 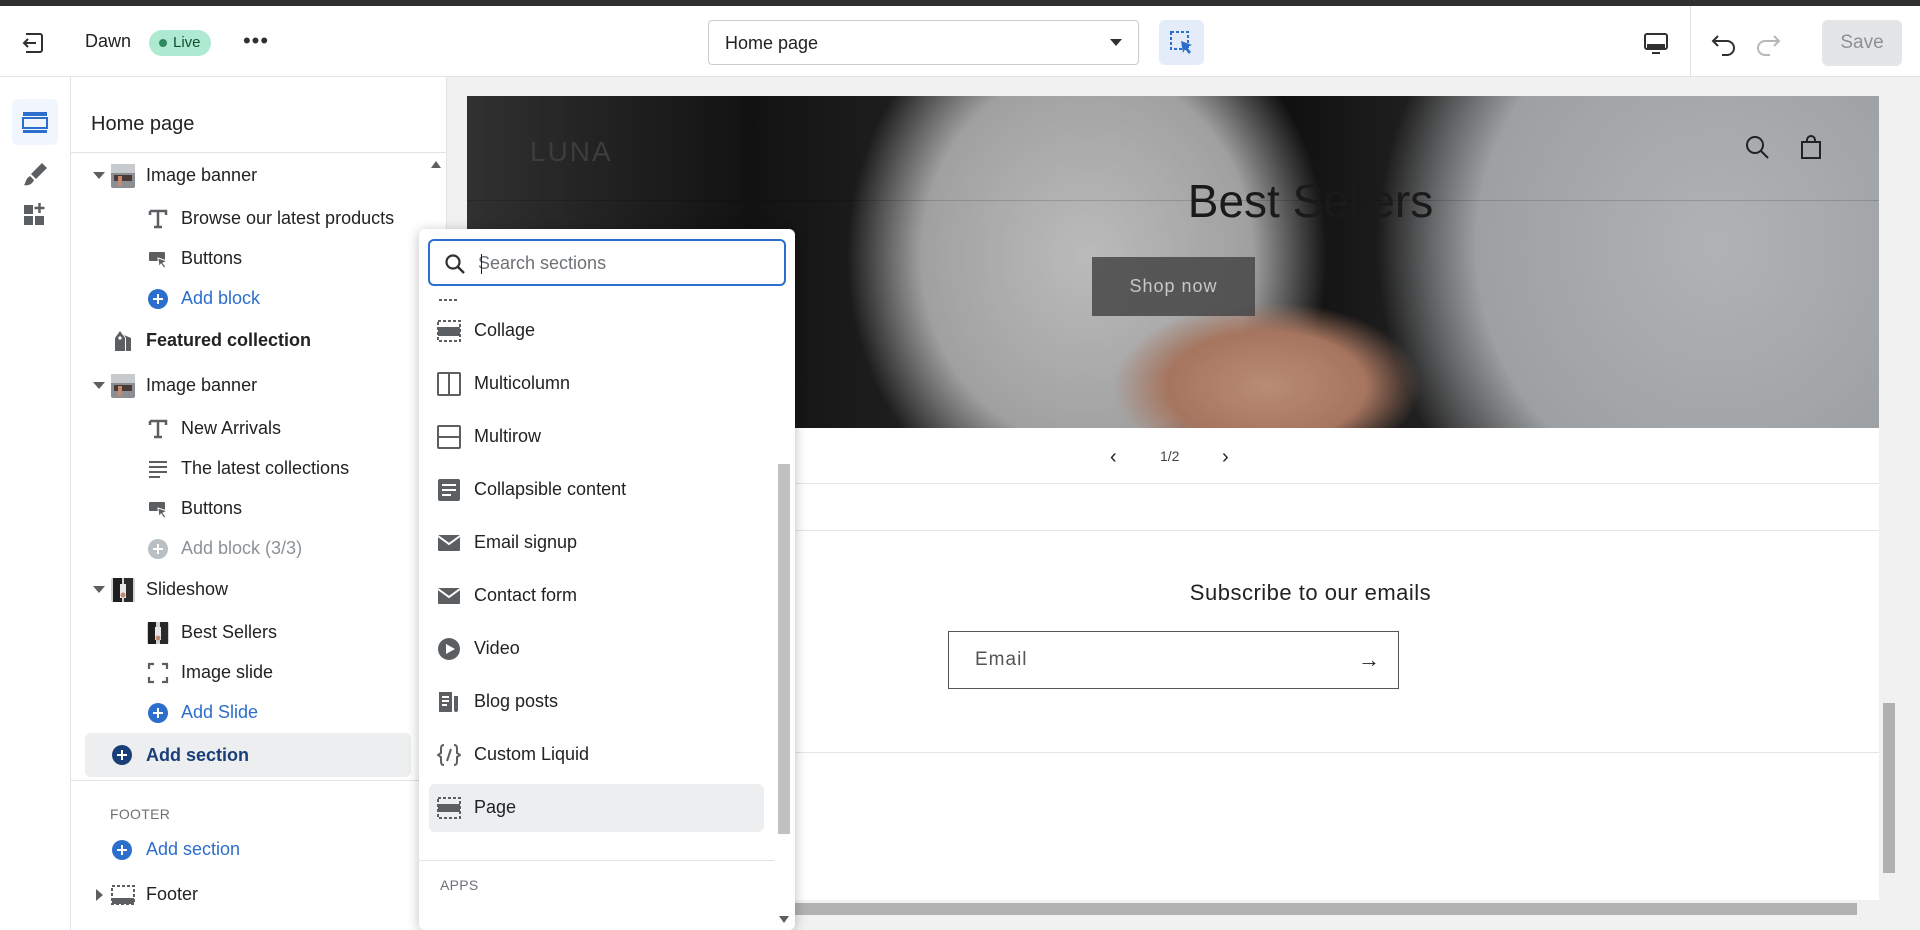 What do you see at coordinates (571, 152) in the screenshot?
I see `store-logo: LUNA` at bounding box center [571, 152].